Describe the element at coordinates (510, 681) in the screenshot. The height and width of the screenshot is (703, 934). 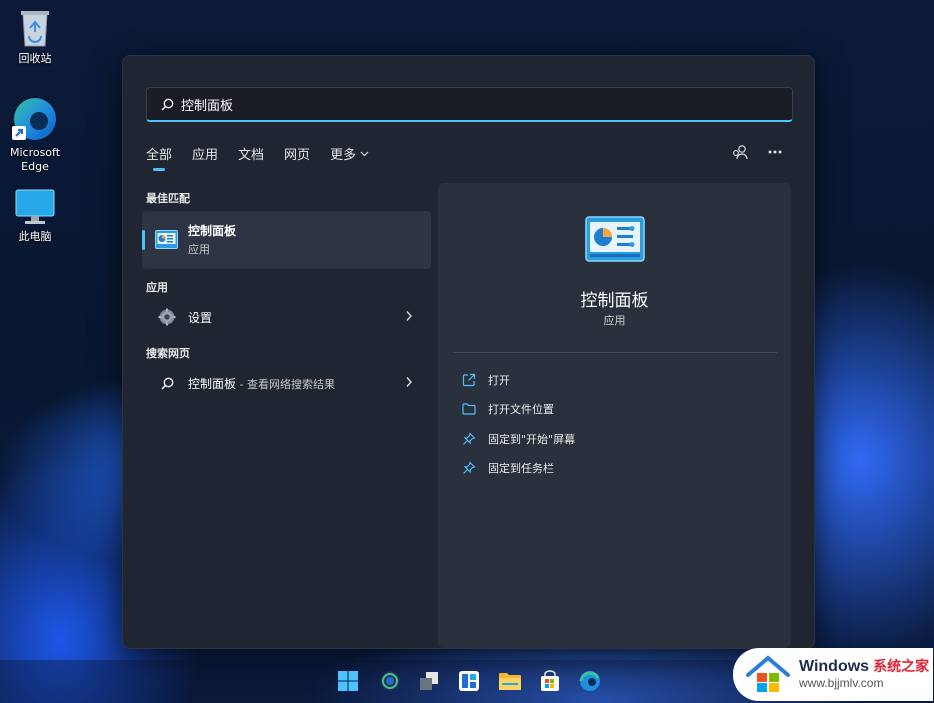
I see `file-explorer-icon` at that location.